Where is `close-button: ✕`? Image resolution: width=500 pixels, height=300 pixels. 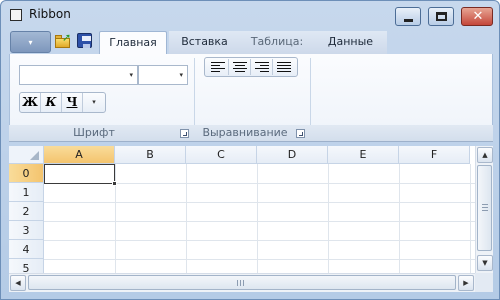
close-button: ✕ is located at coordinates (477, 16).